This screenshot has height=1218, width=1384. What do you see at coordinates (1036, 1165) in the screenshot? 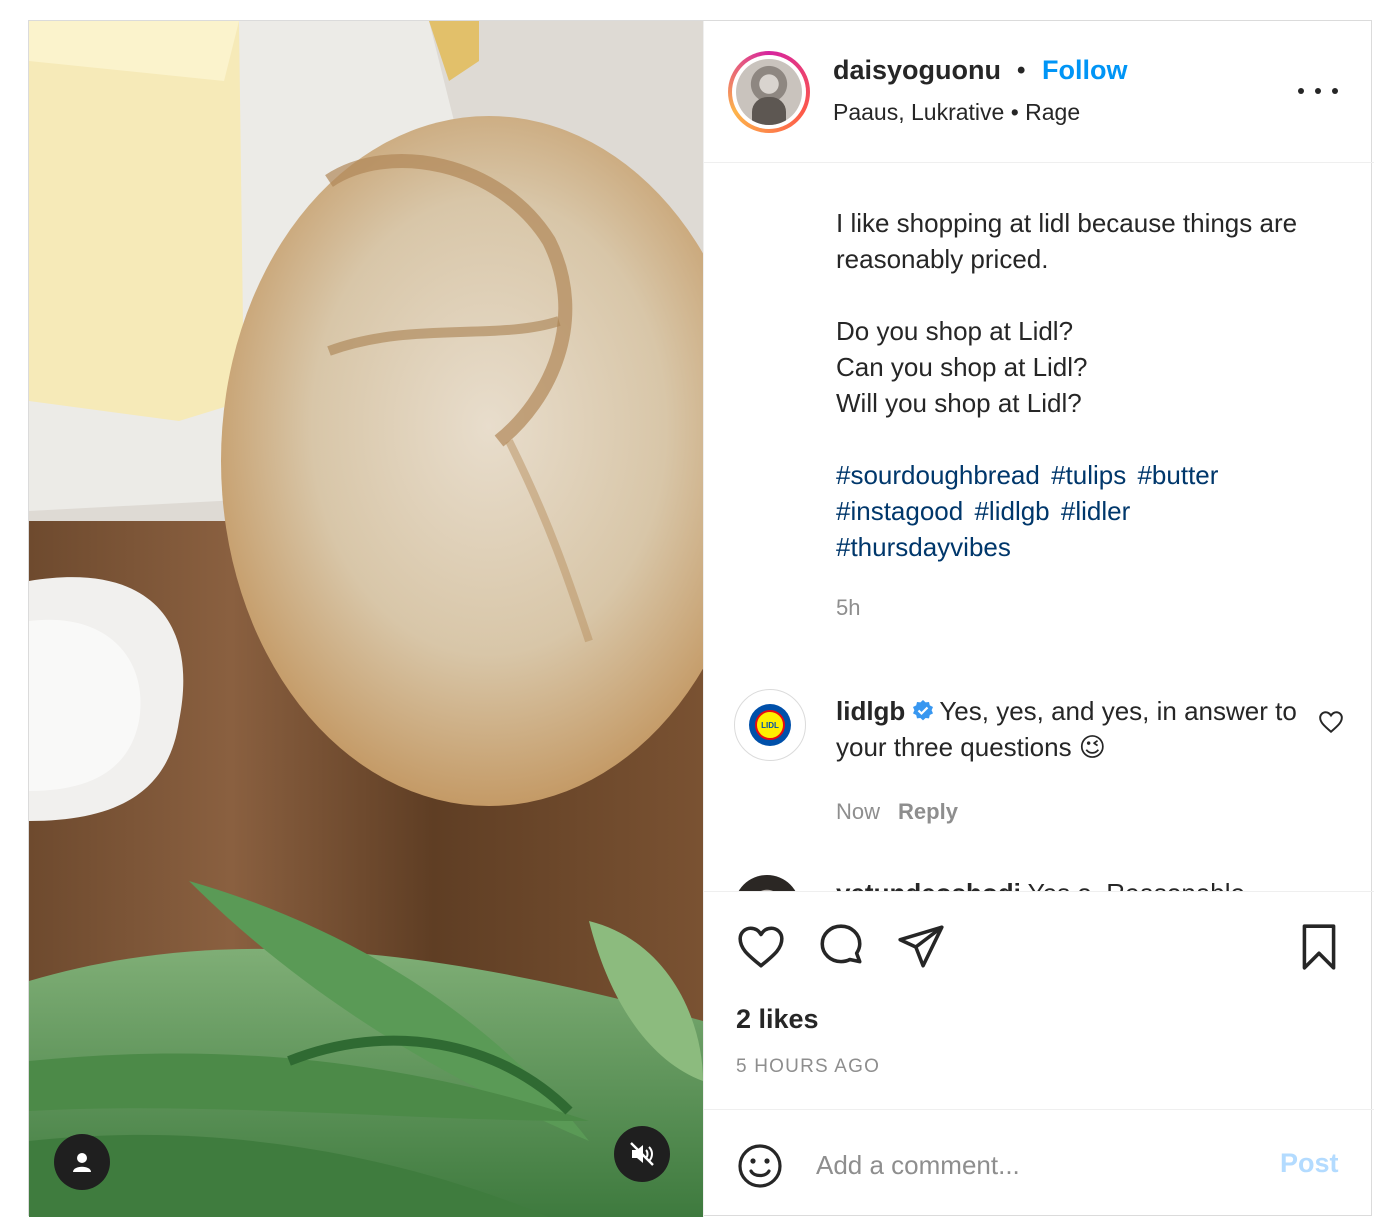
I see `comment-input` at bounding box center [1036, 1165].